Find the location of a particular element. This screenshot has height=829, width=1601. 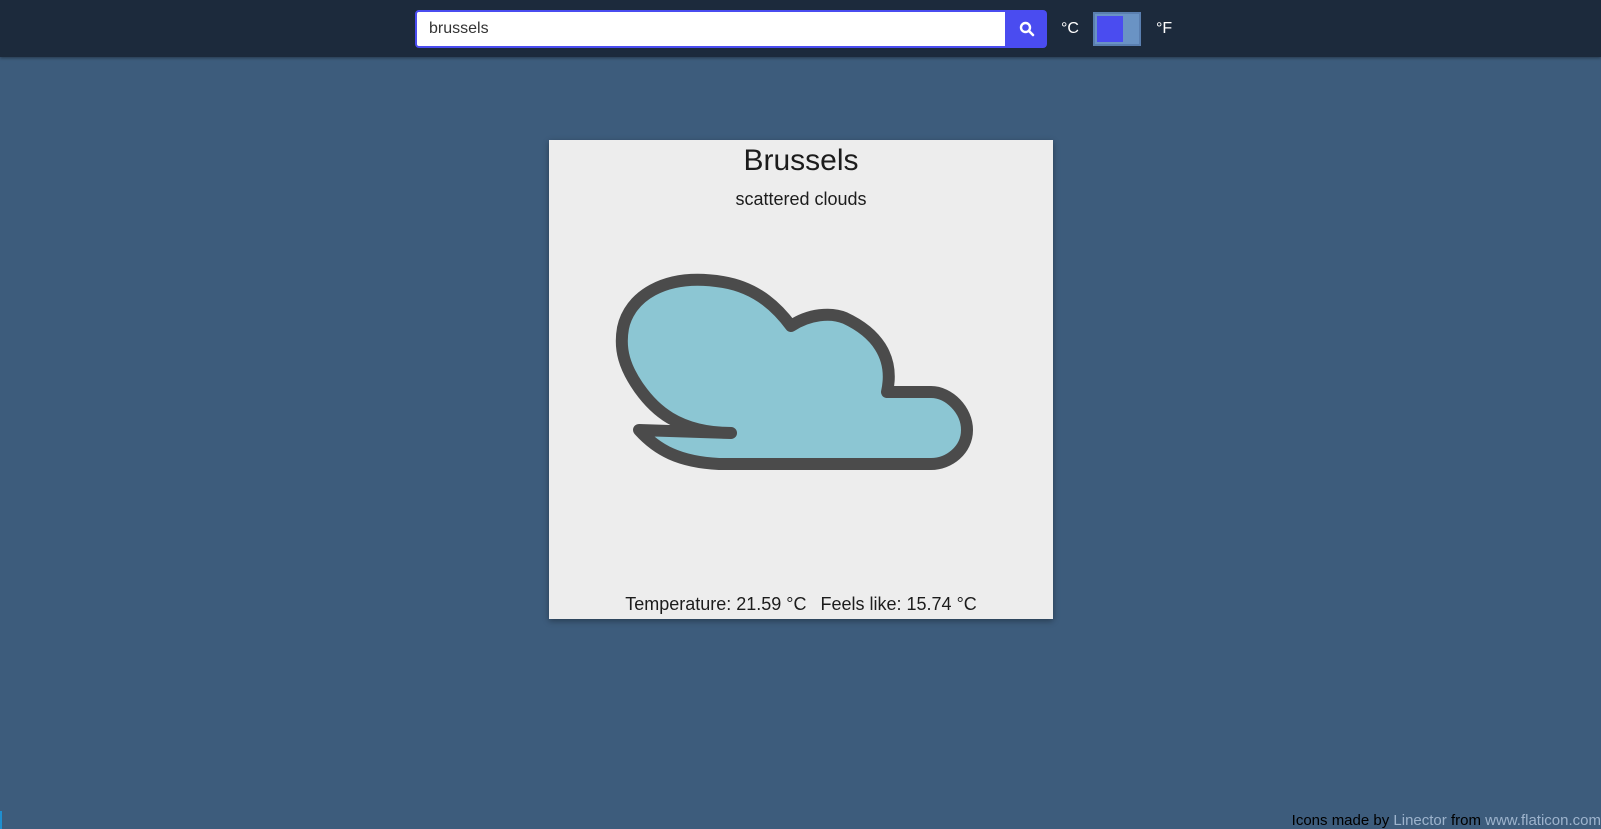

city-name: Brussels is located at coordinates (801, 160).